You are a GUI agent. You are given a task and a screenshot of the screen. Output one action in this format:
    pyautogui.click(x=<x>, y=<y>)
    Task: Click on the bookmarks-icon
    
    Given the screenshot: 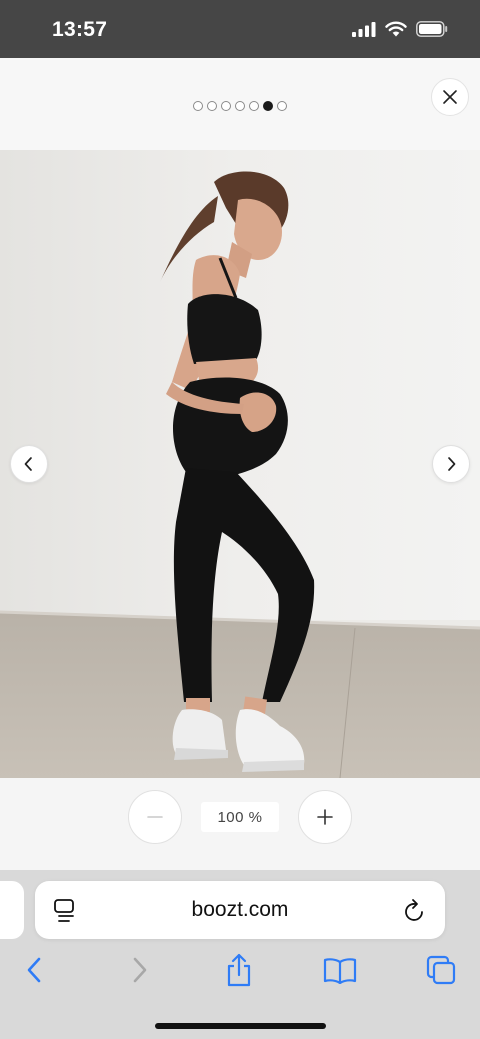 What is the action you would take?
    pyautogui.click(x=340, y=971)
    